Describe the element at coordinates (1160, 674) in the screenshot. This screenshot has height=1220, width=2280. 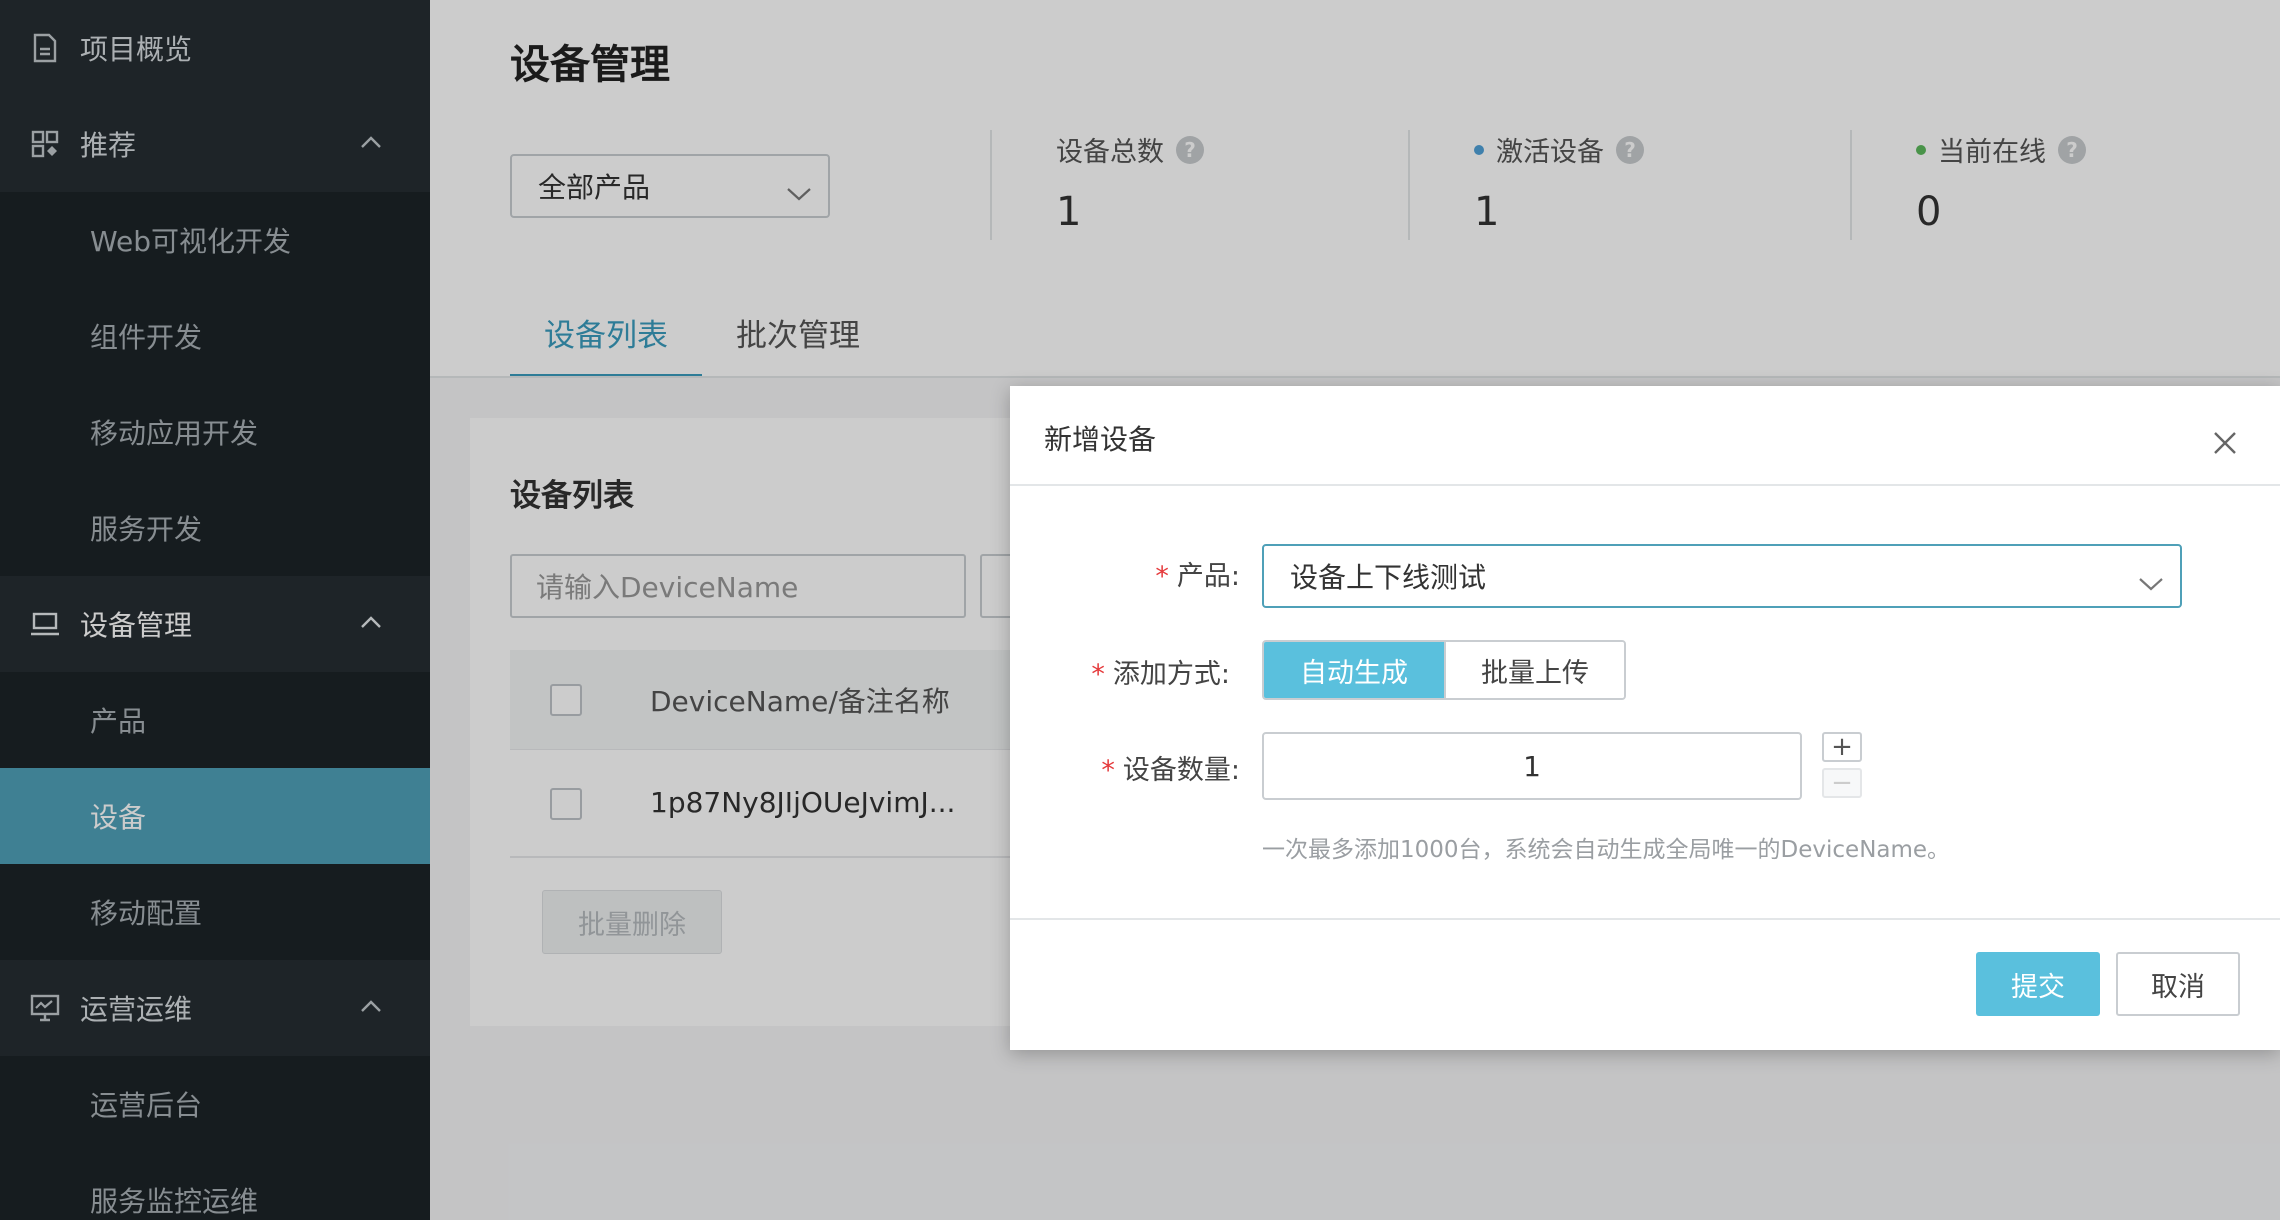
I see `add-method-field-label: * 添加方式:` at that location.